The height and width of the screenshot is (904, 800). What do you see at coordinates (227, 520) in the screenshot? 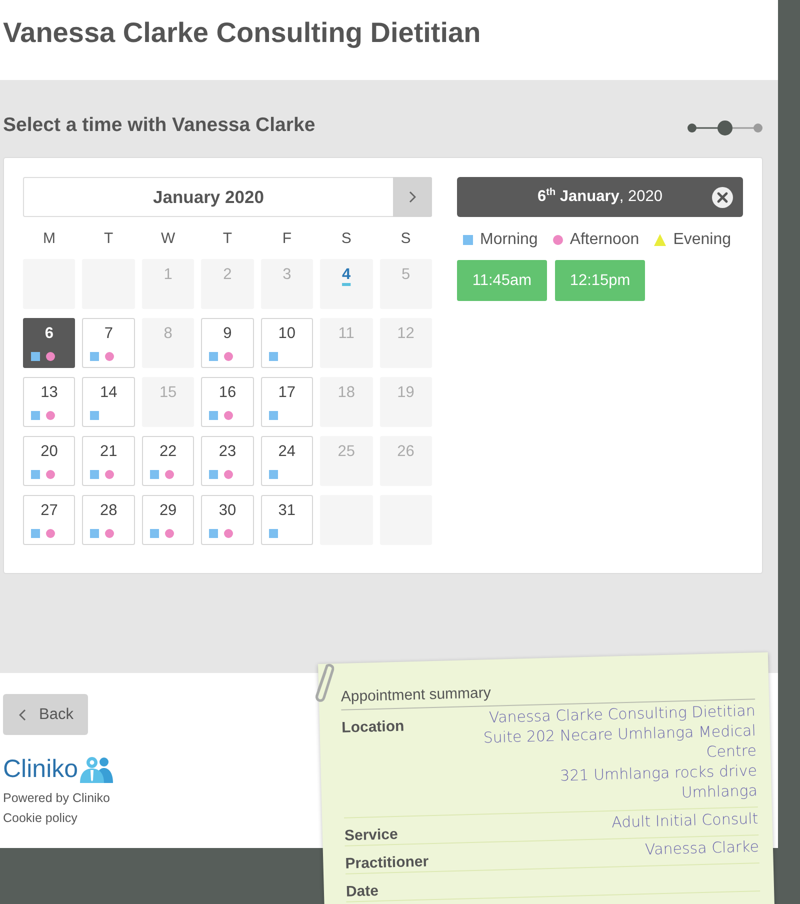
I see `calendar-day: 30` at bounding box center [227, 520].